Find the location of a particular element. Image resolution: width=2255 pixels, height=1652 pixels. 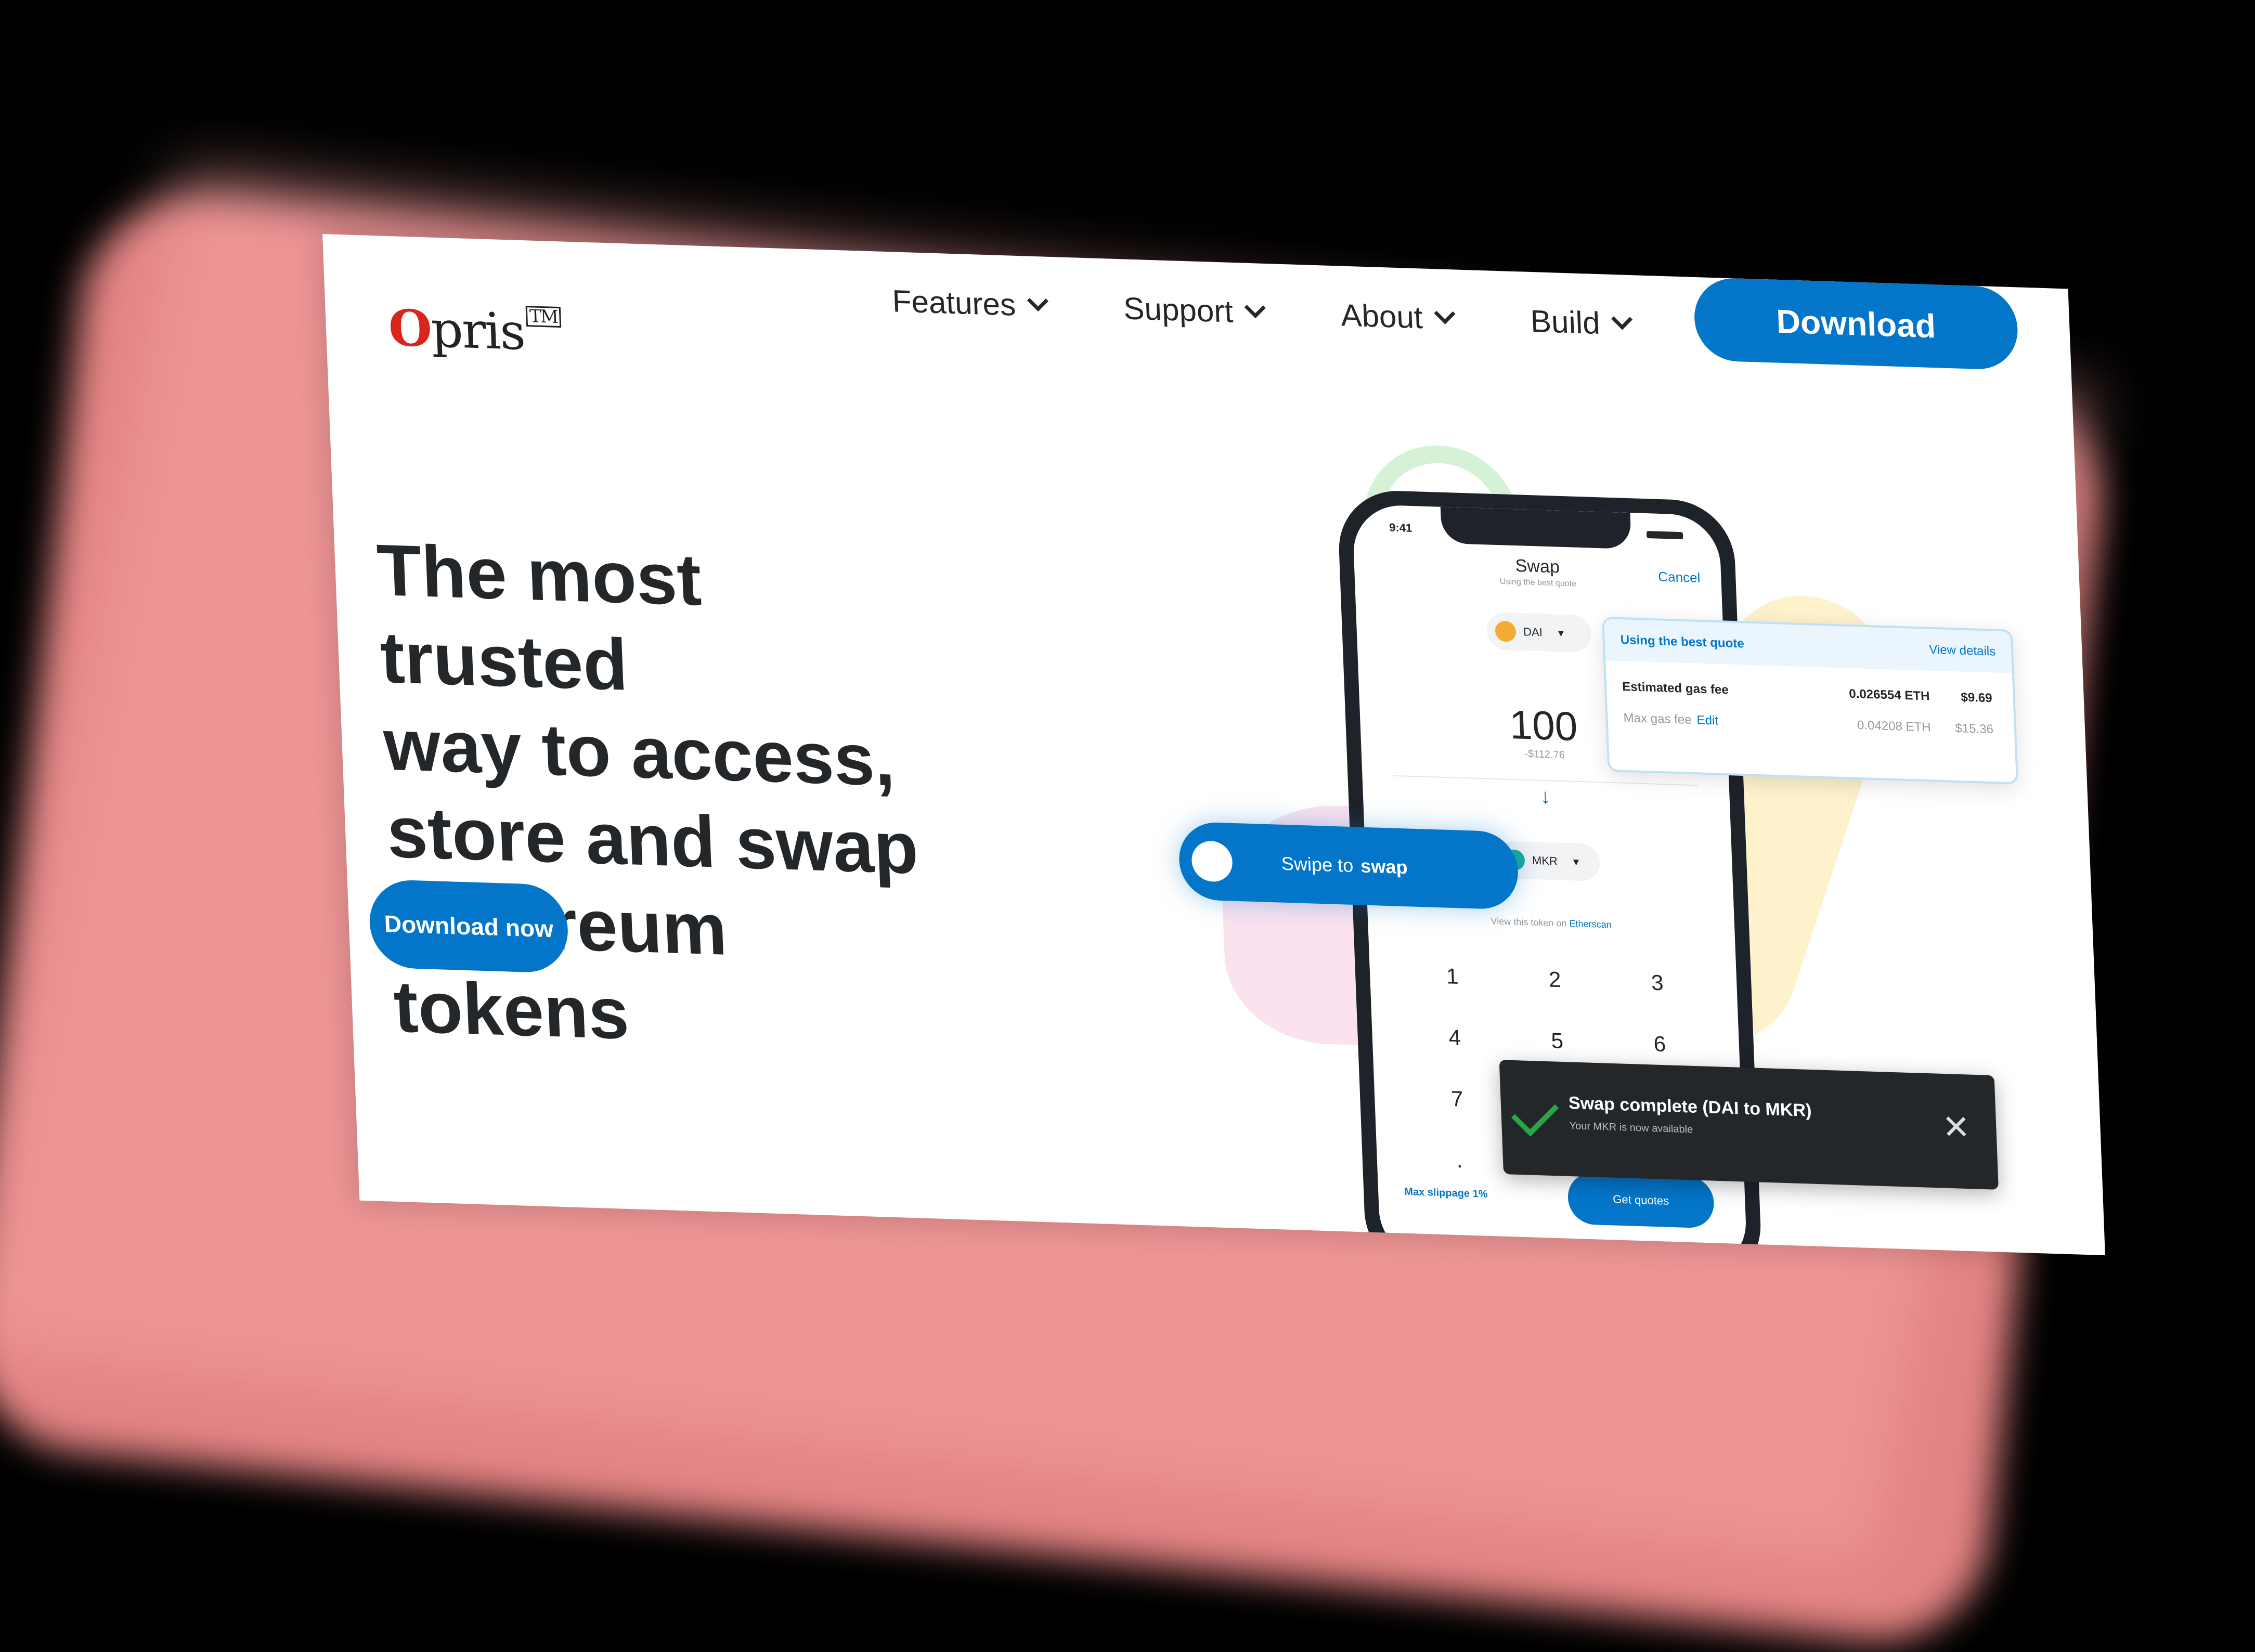

check-icon is located at coordinates (1535, 1113).